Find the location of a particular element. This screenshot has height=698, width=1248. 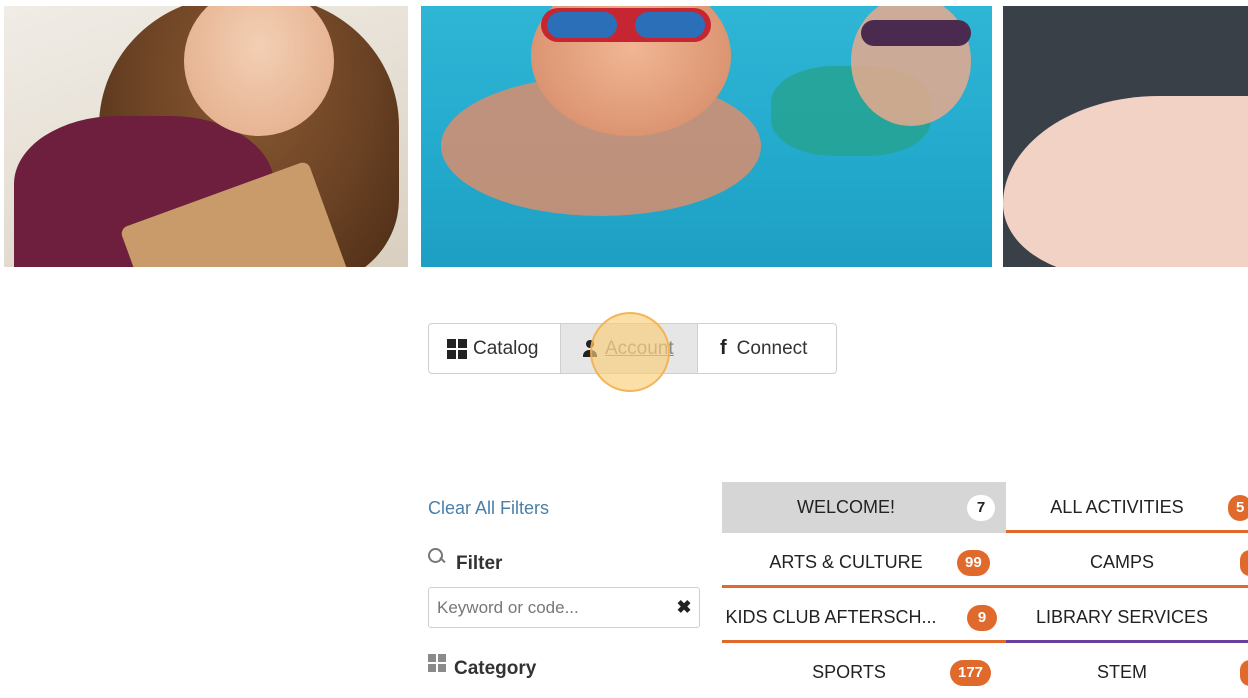

category-library-services: LIBRARY SERVICES is located at coordinates (1127, 617).